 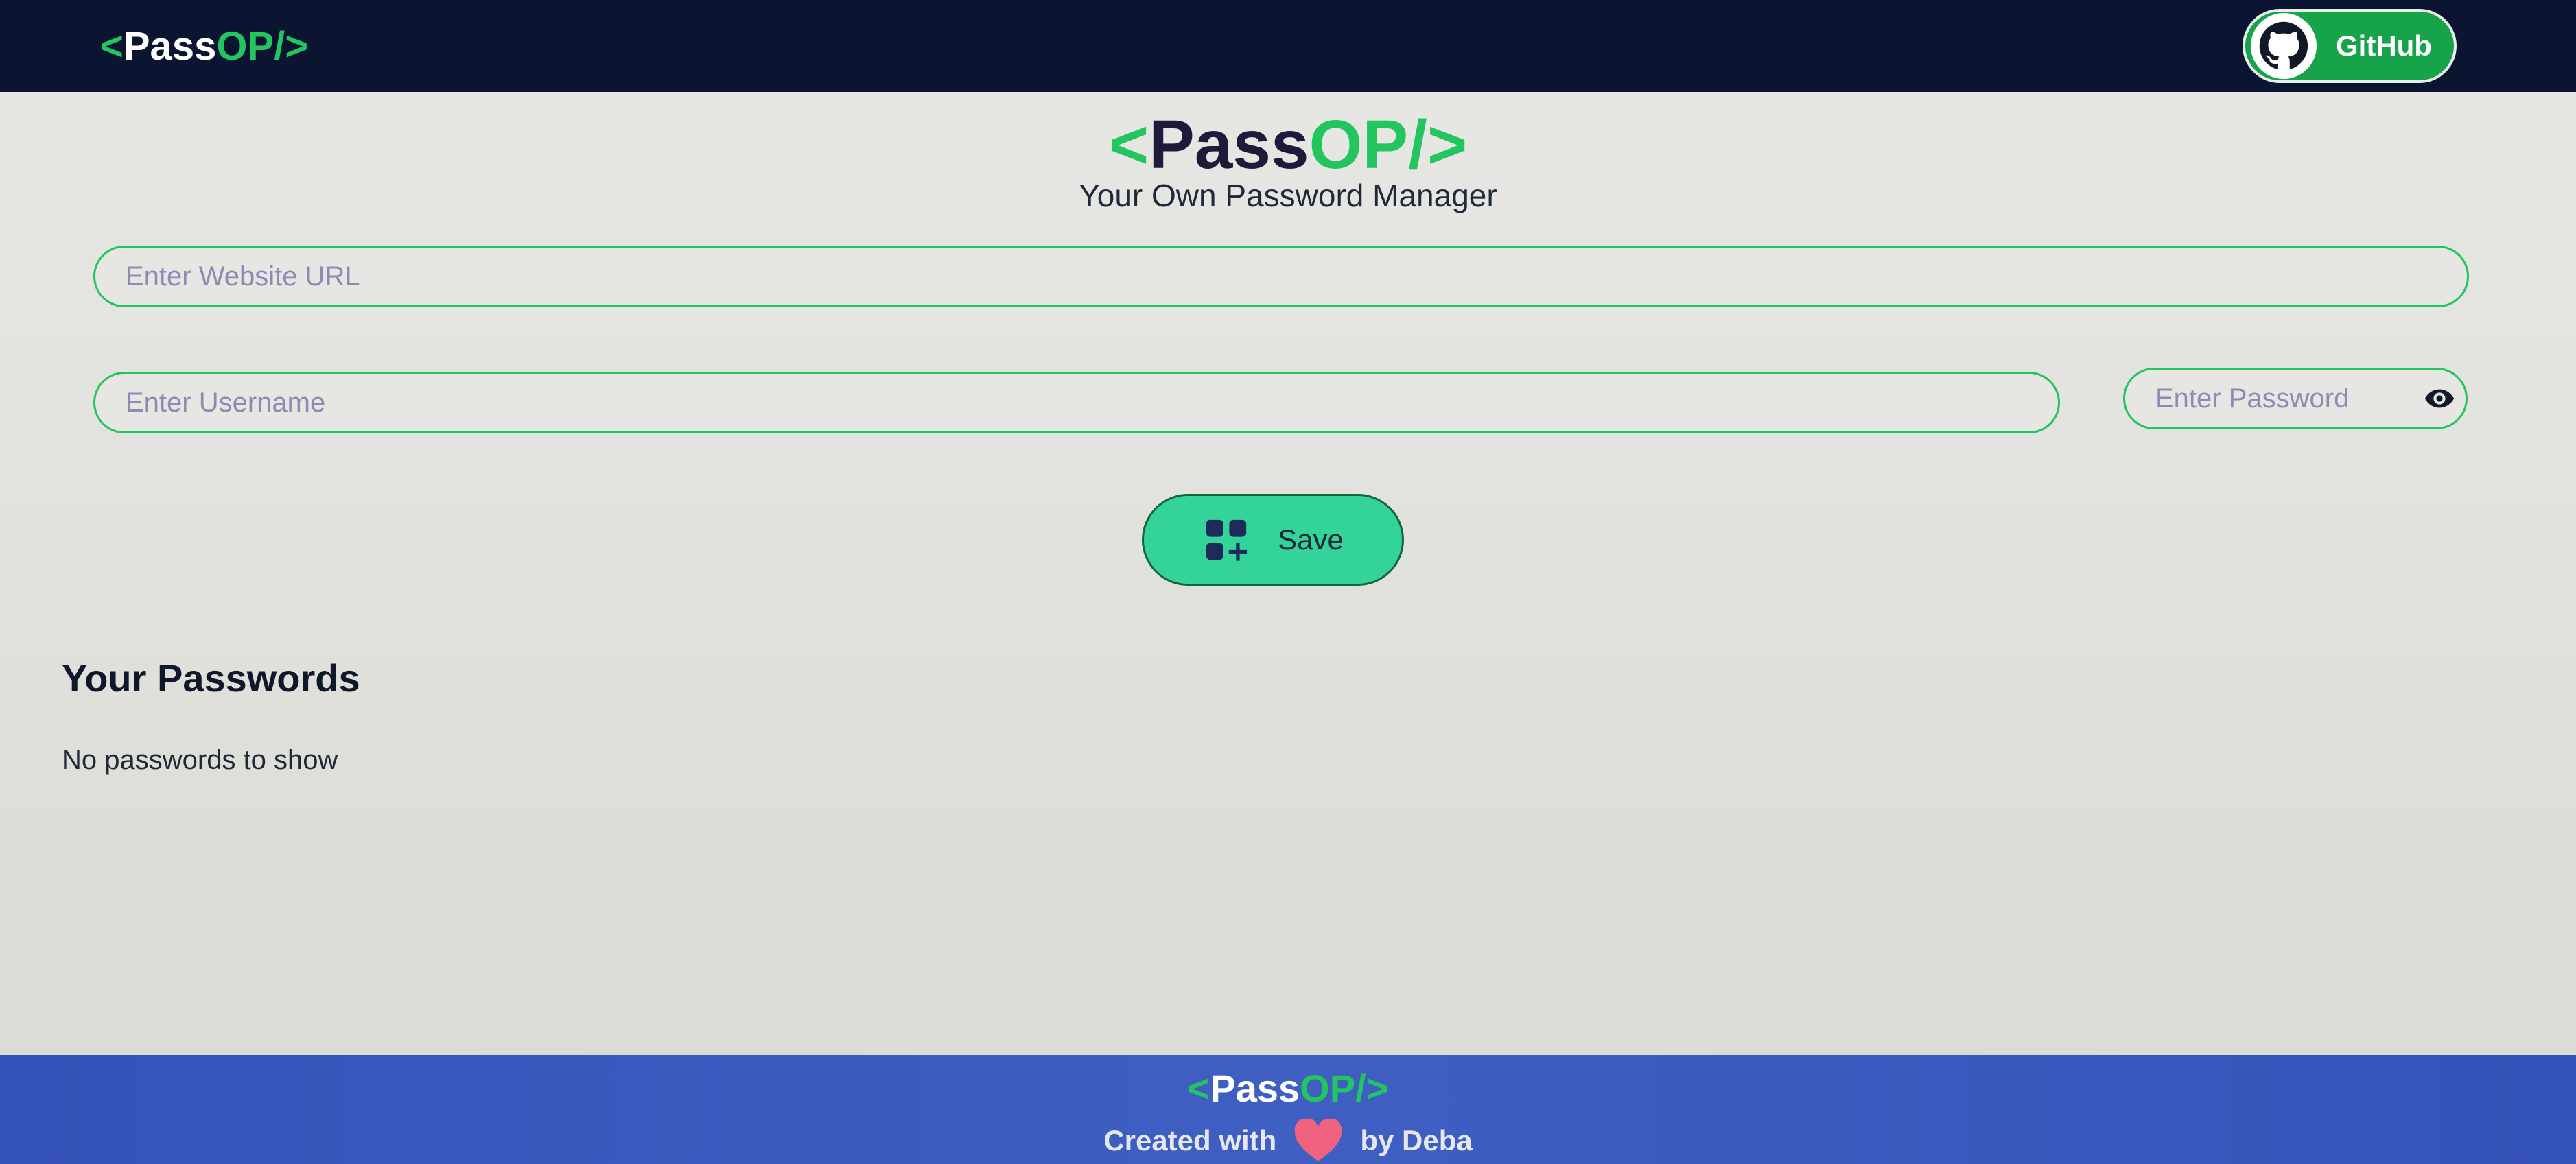 What do you see at coordinates (1416, 1140) in the screenshot?
I see `author-text: by Deba` at bounding box center [1416, 1140].